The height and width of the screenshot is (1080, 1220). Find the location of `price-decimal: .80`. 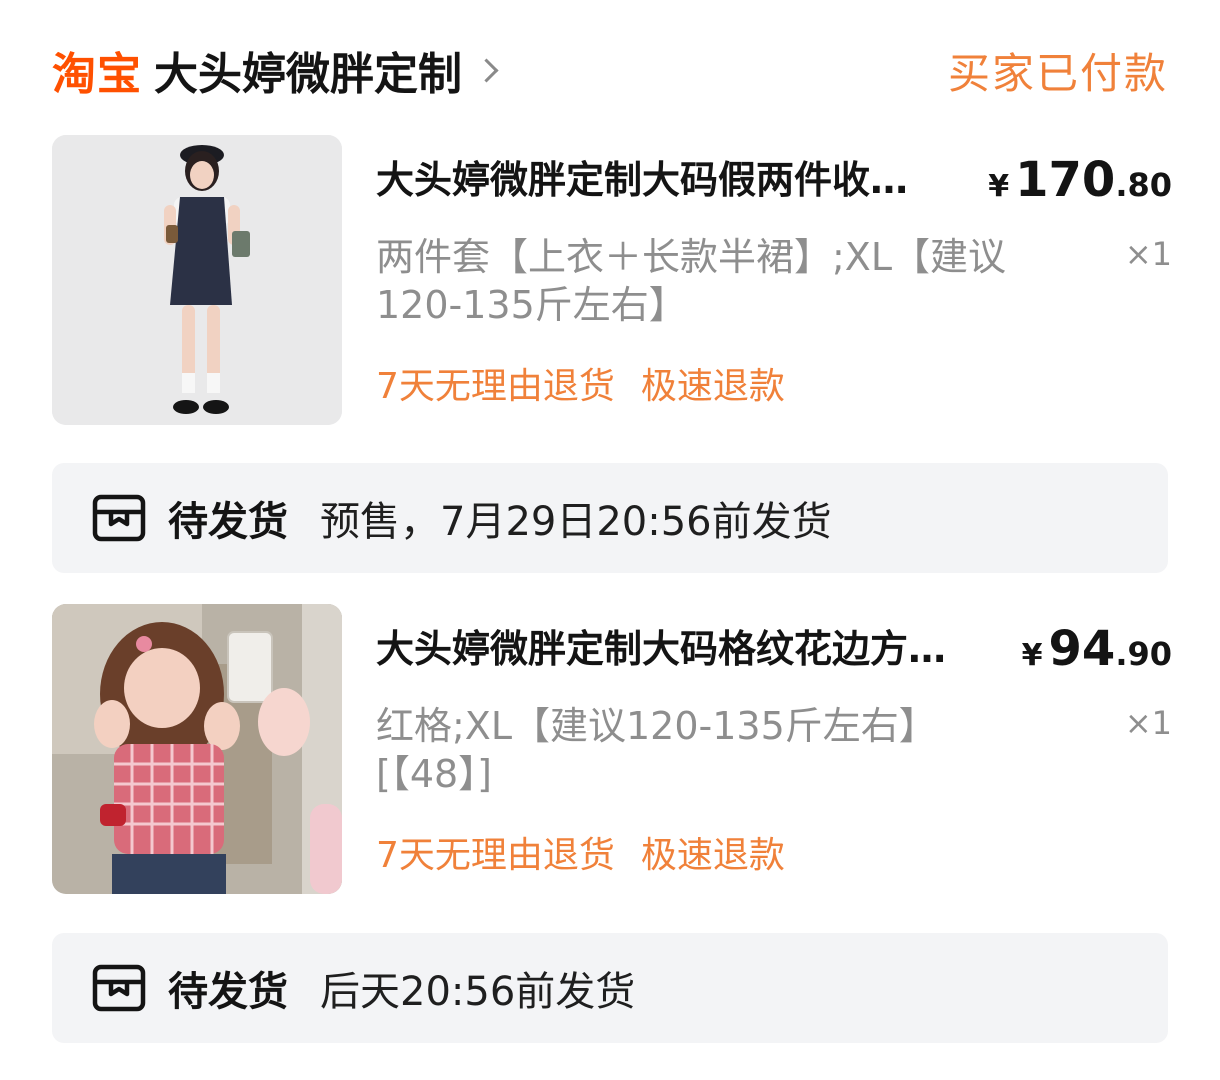

price-decimal: .80 is located at coordinates (1143, 185).